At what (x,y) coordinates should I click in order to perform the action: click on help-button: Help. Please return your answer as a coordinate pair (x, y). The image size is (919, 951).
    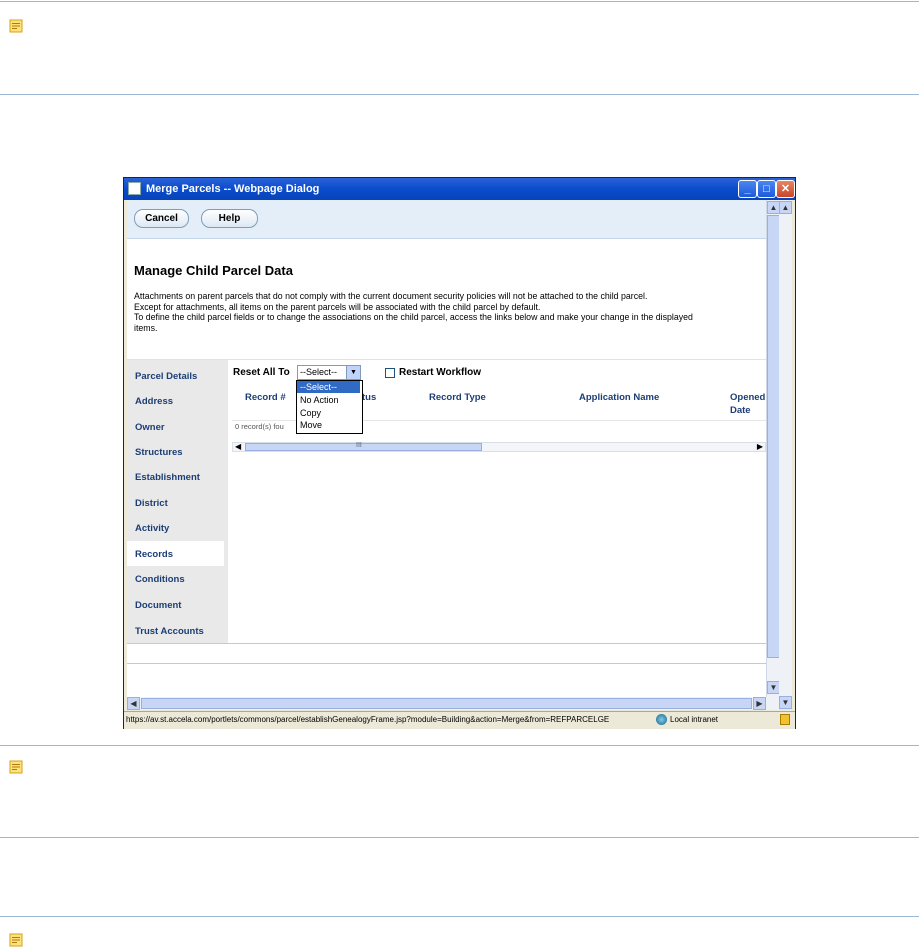
    Looking at the image, I should click on (229, 218).